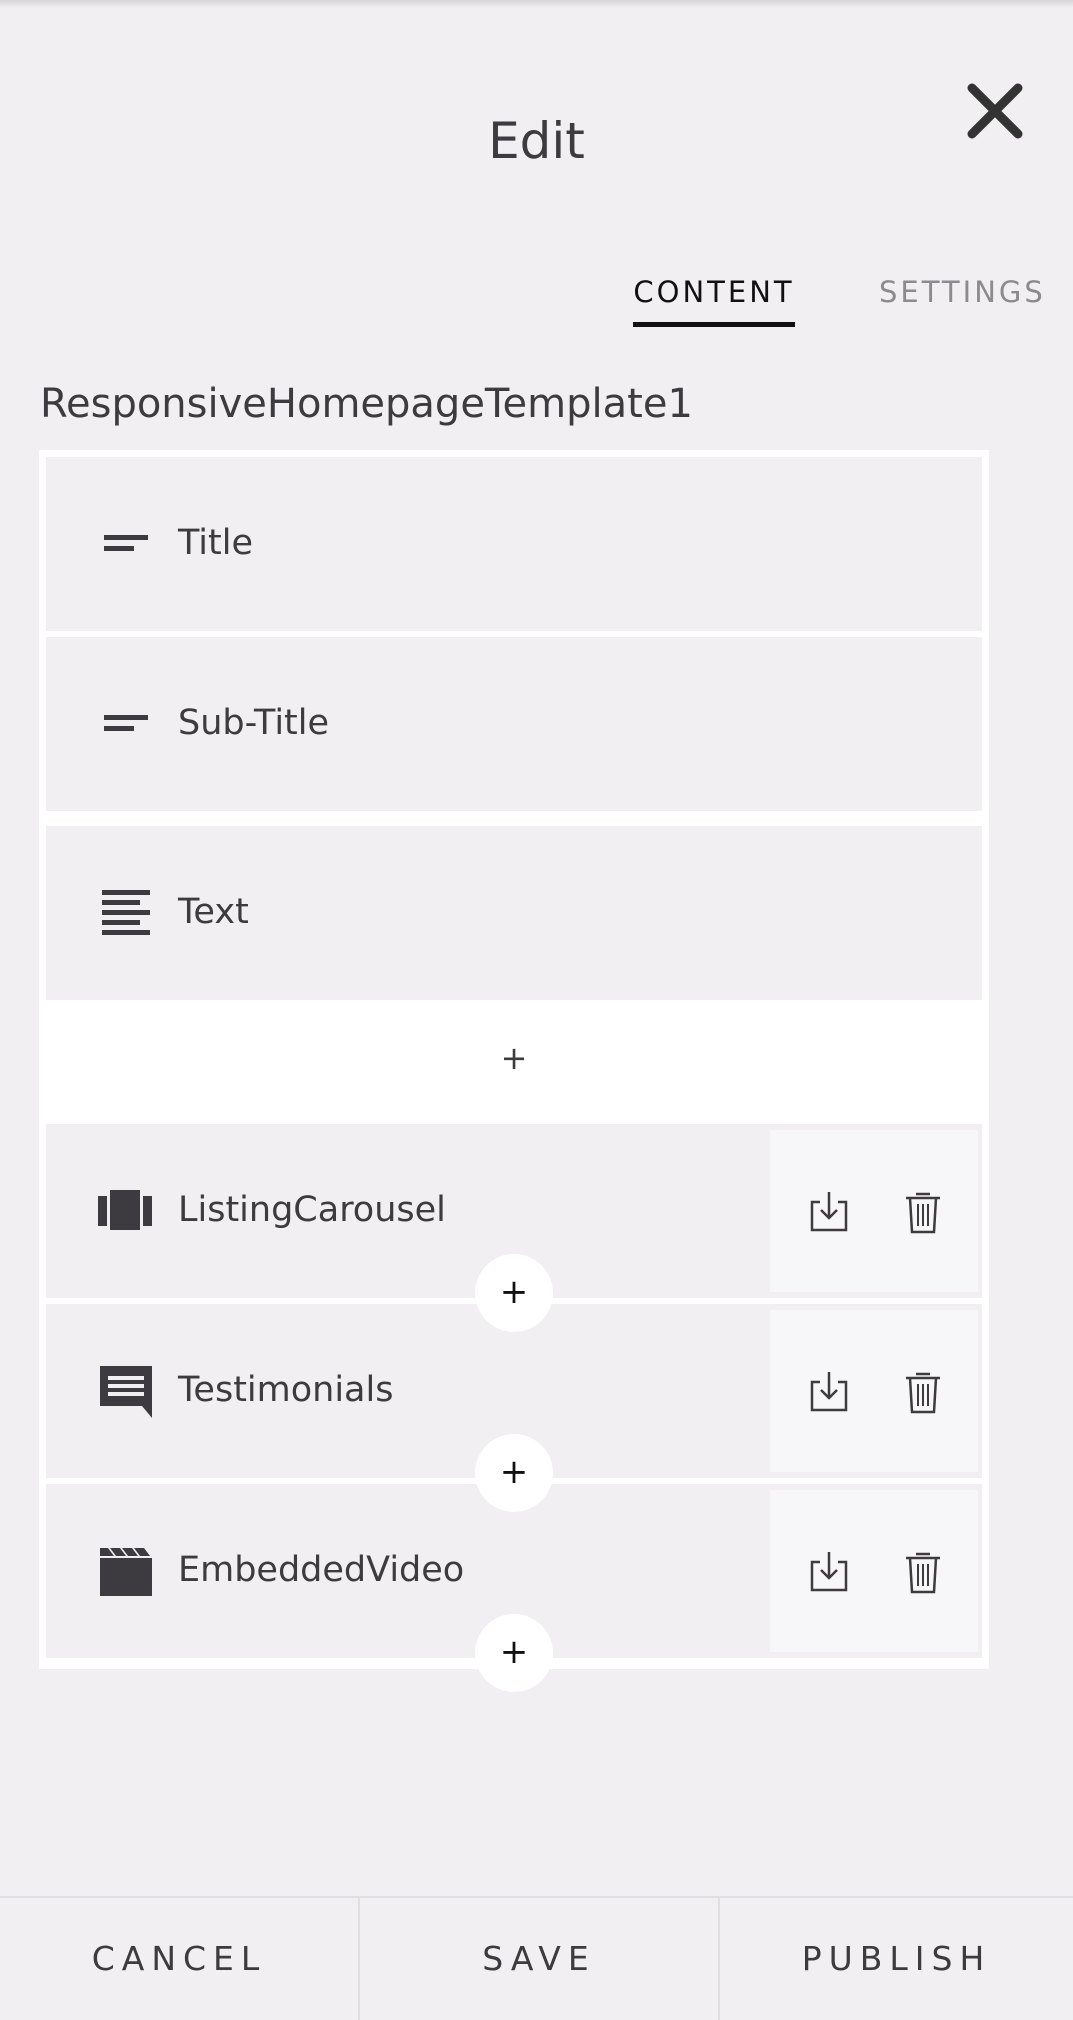  What do you see at coordinates (321, 1570) in the screenshot?
I see `block-label: EmbeddedVideo` at bounding box center [321, 1570].